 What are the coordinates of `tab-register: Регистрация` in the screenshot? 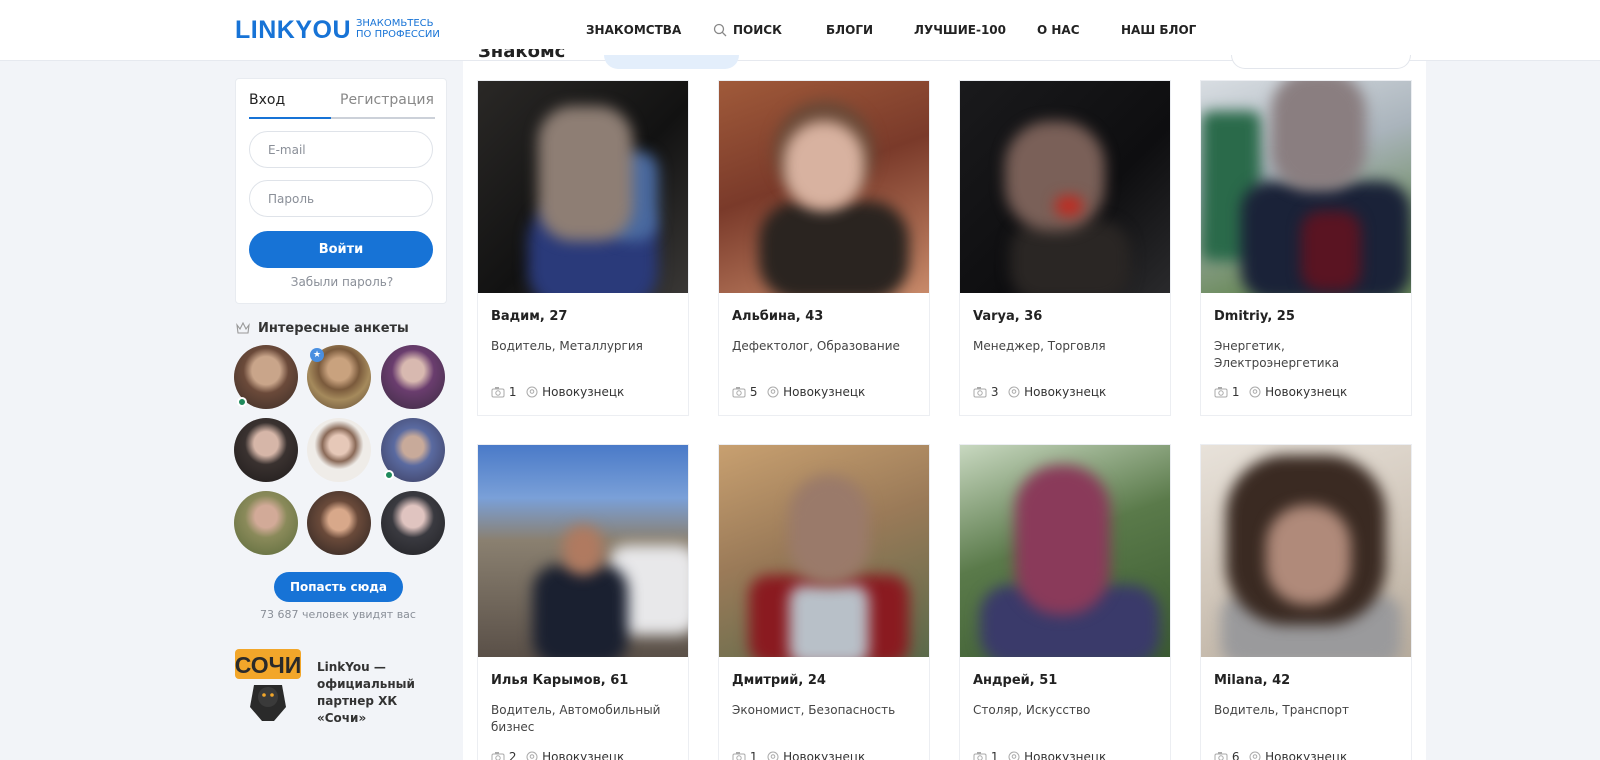 It's located at (387, 100).